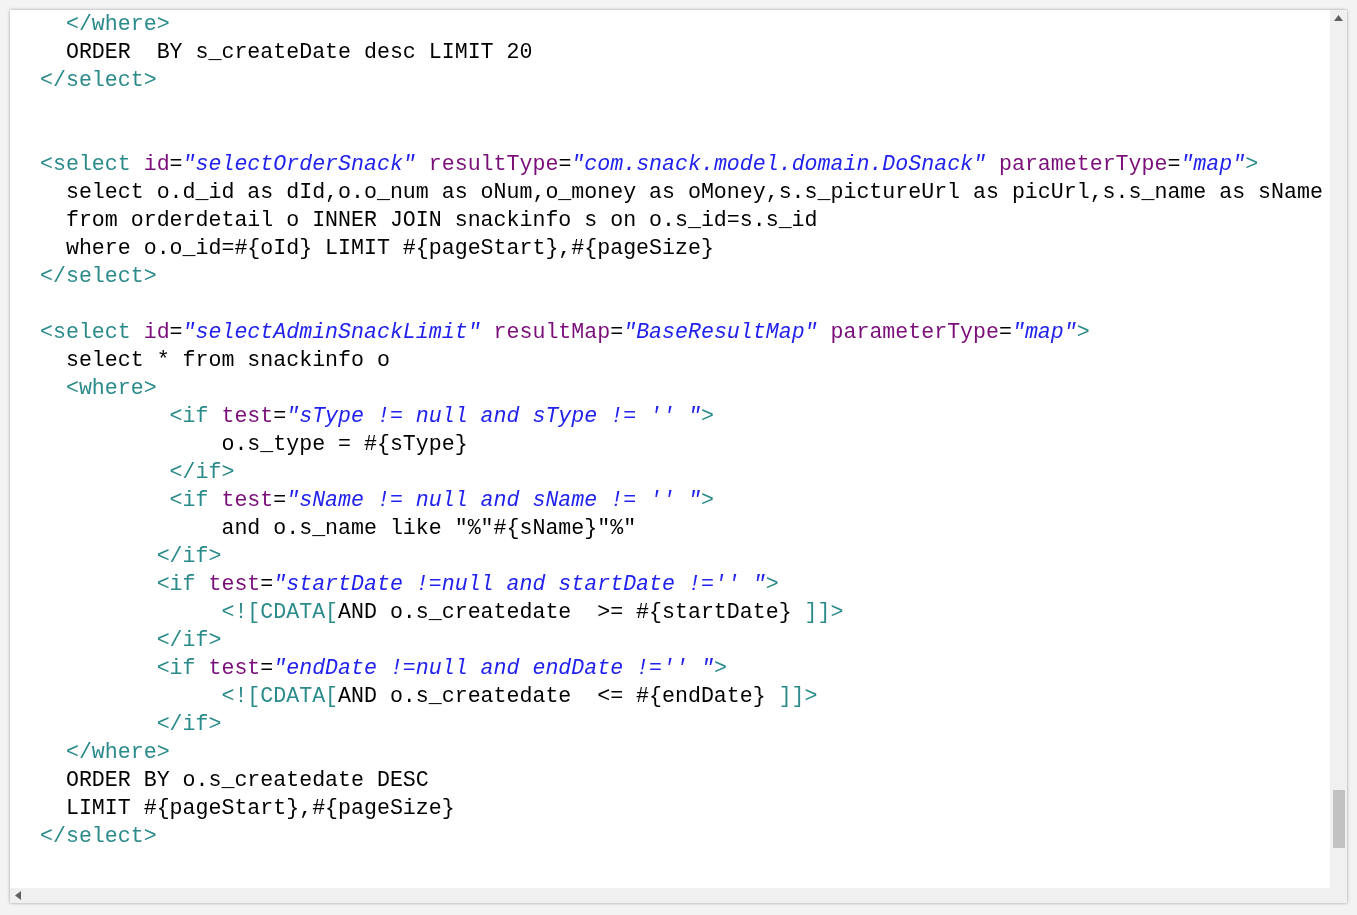 Image resolution: width=1357 pixels, height=915 pixels. Describe the element at coordinates (246, 780) in the screenshot. I see `code-line: ORDER BY o.s_createdate DESC` at that location.